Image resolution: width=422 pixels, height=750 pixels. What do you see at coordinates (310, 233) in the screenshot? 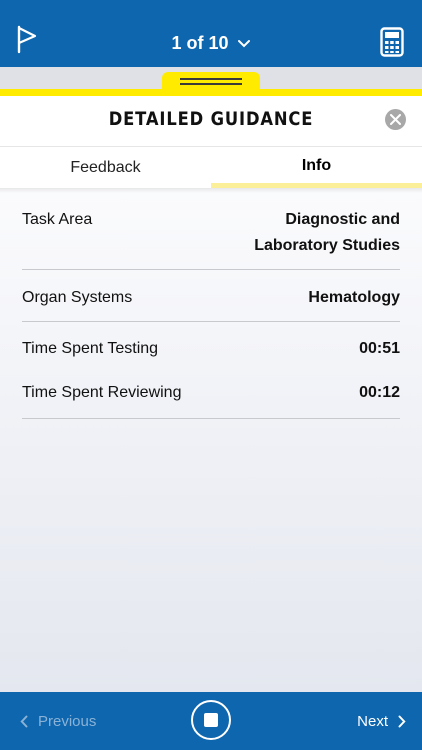
I see `task-area-value: Diagnostic and Laboratory Studies` at bounding box center [310, 233].